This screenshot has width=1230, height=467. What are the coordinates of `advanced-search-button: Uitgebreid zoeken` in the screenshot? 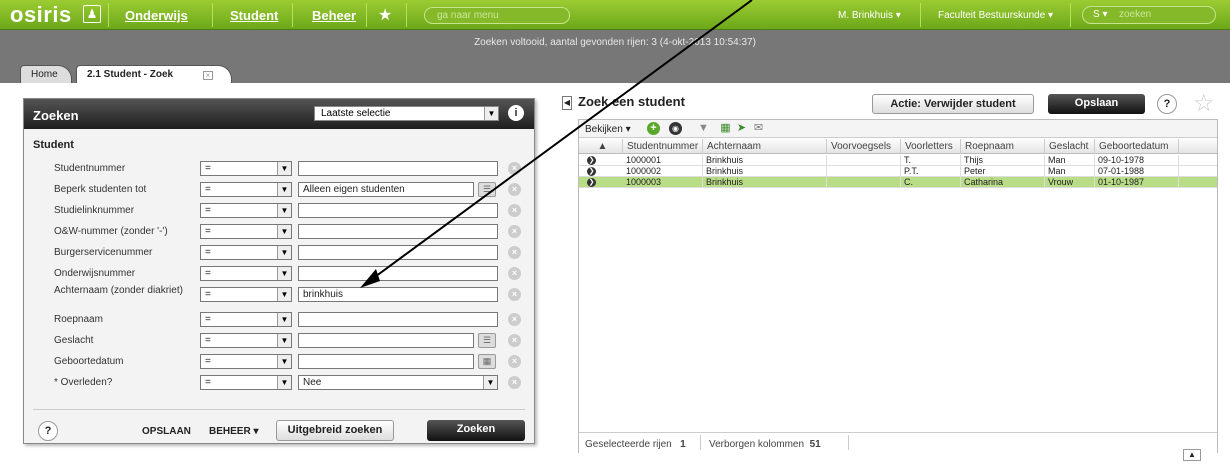 It's located at (335, 430).